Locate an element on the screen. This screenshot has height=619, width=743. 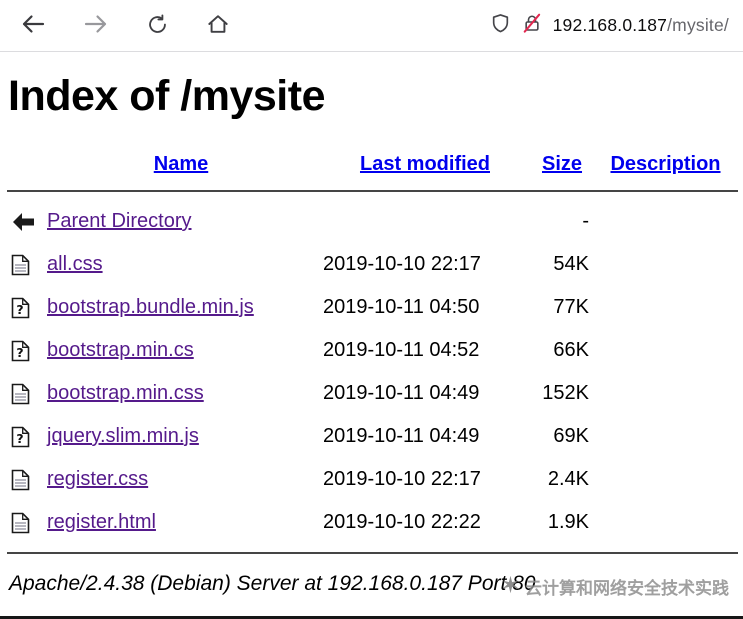
back-button is located at coordinates (33, 25).